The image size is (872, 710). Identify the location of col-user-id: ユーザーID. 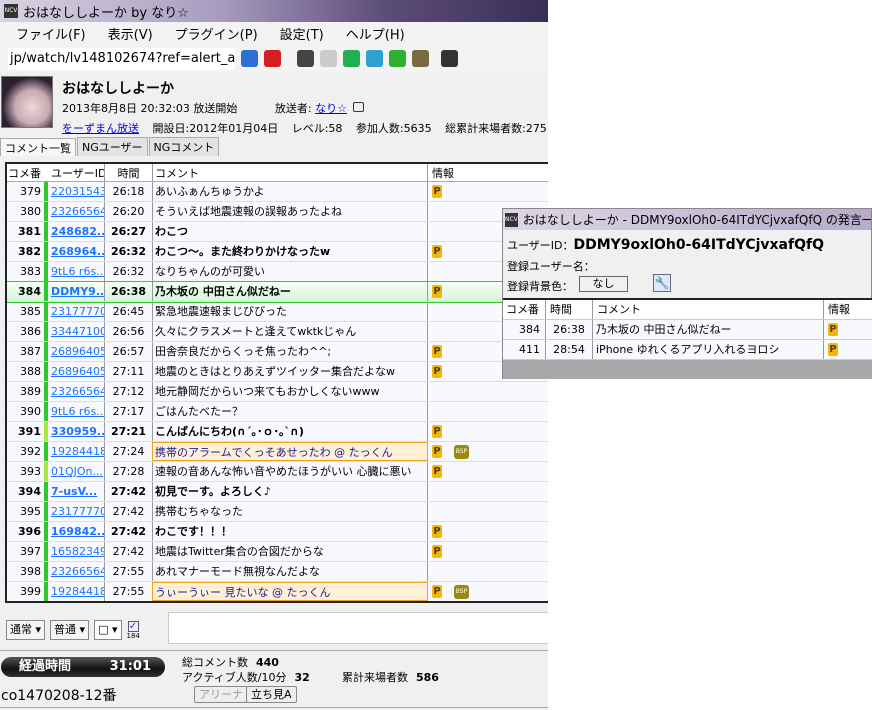
(76, 173).